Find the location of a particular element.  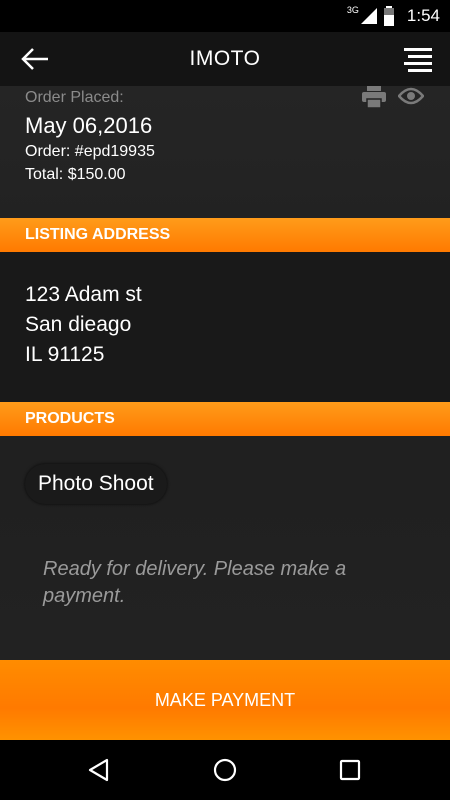

app-title: IMOTO is located at coordinates (225, 58).